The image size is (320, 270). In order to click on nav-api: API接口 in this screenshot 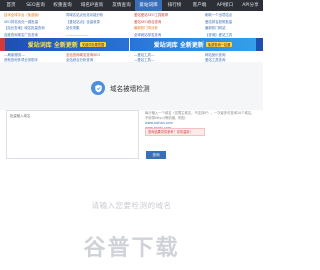, I will do `click(225, 5)`.